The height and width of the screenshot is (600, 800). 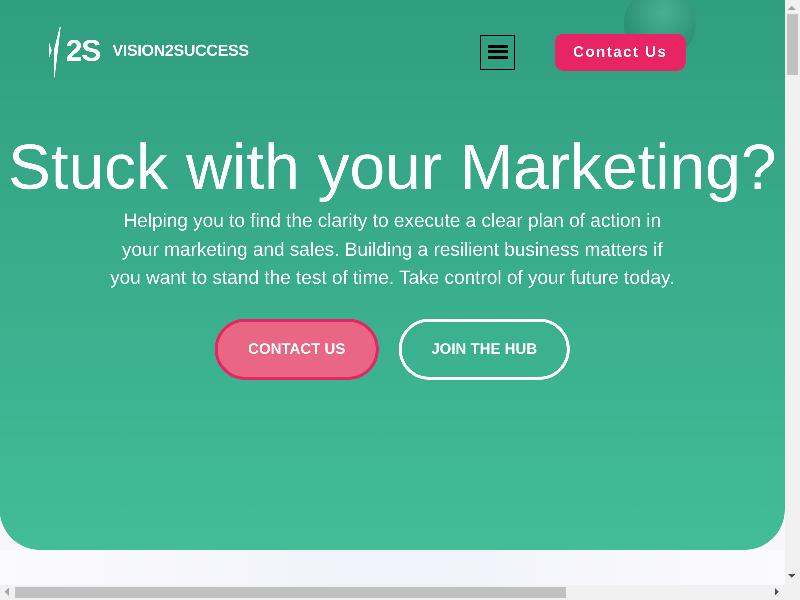 What do you see at coordinates (297, 349) in the screenshot?
I see `cta-button: CONTACT US` at bounding box center [297, 349].